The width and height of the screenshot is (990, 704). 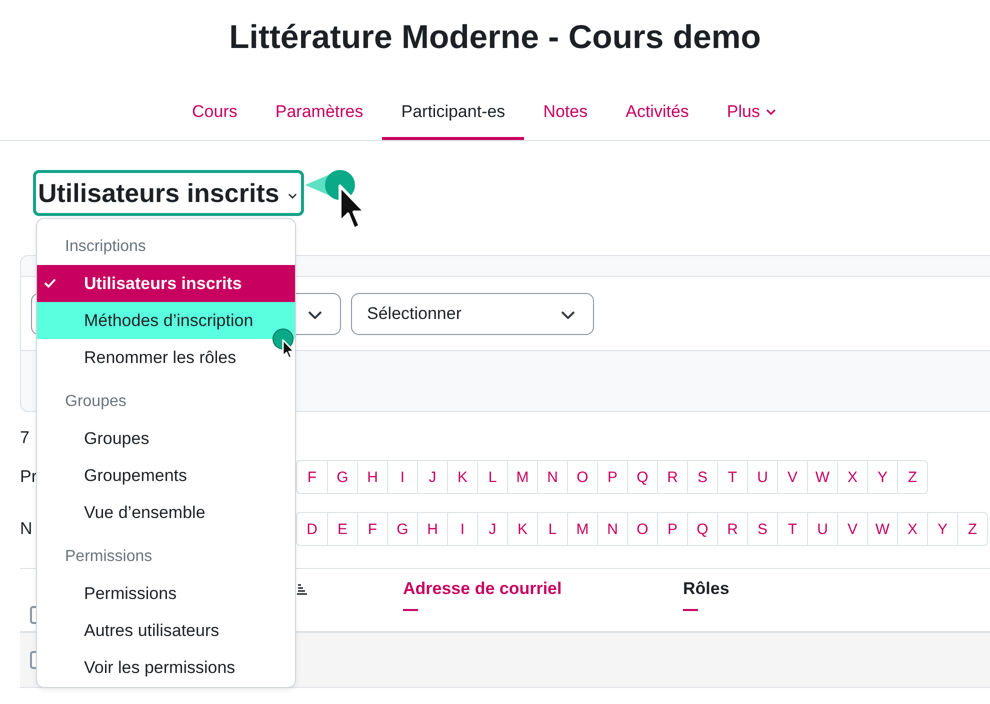 What do you see at coordinates (166, 593) in the screenshot?
I see `menu-item: Permissions` at bounding box center [166, 593].